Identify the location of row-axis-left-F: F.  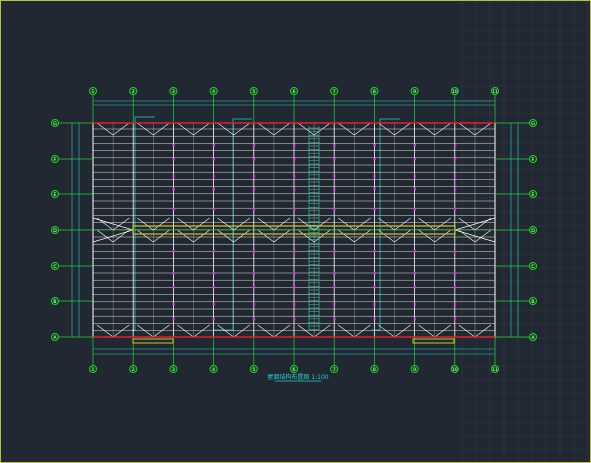
(55, 159).